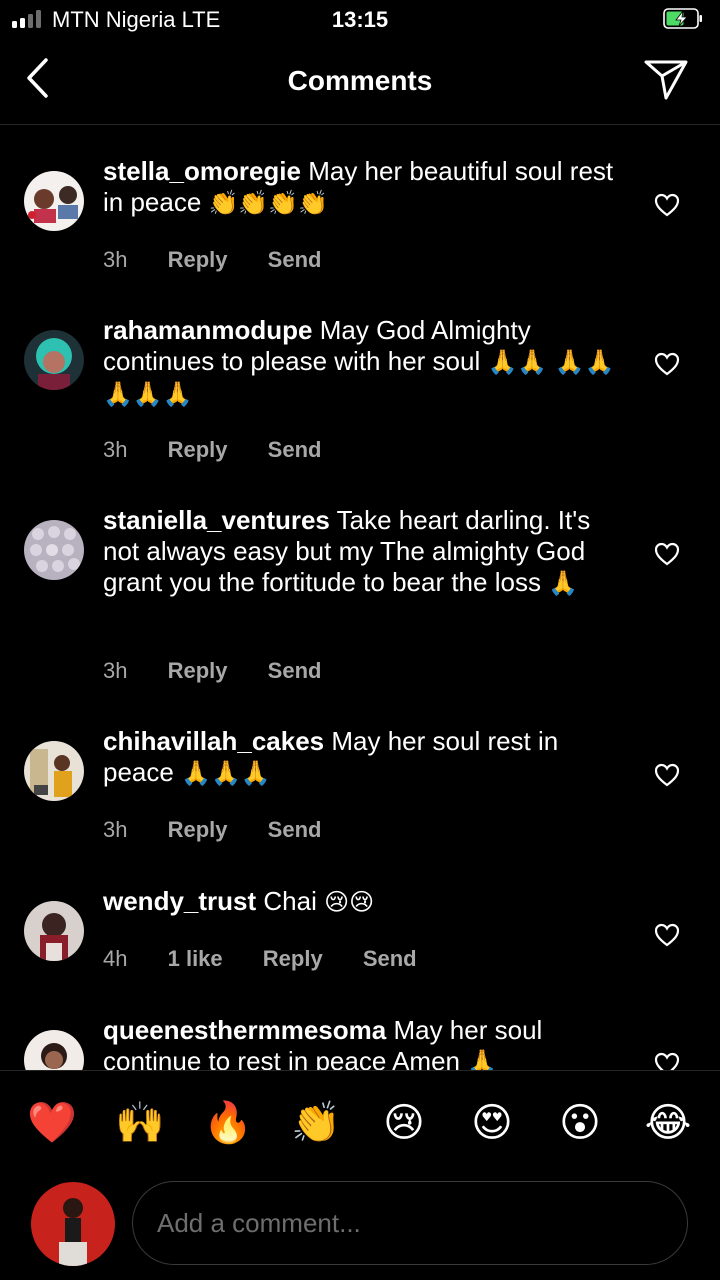 The height and width of the screenshot is (1280, 720). I want to click on emoji-fire-button: 🔥, so click(228, 1123).